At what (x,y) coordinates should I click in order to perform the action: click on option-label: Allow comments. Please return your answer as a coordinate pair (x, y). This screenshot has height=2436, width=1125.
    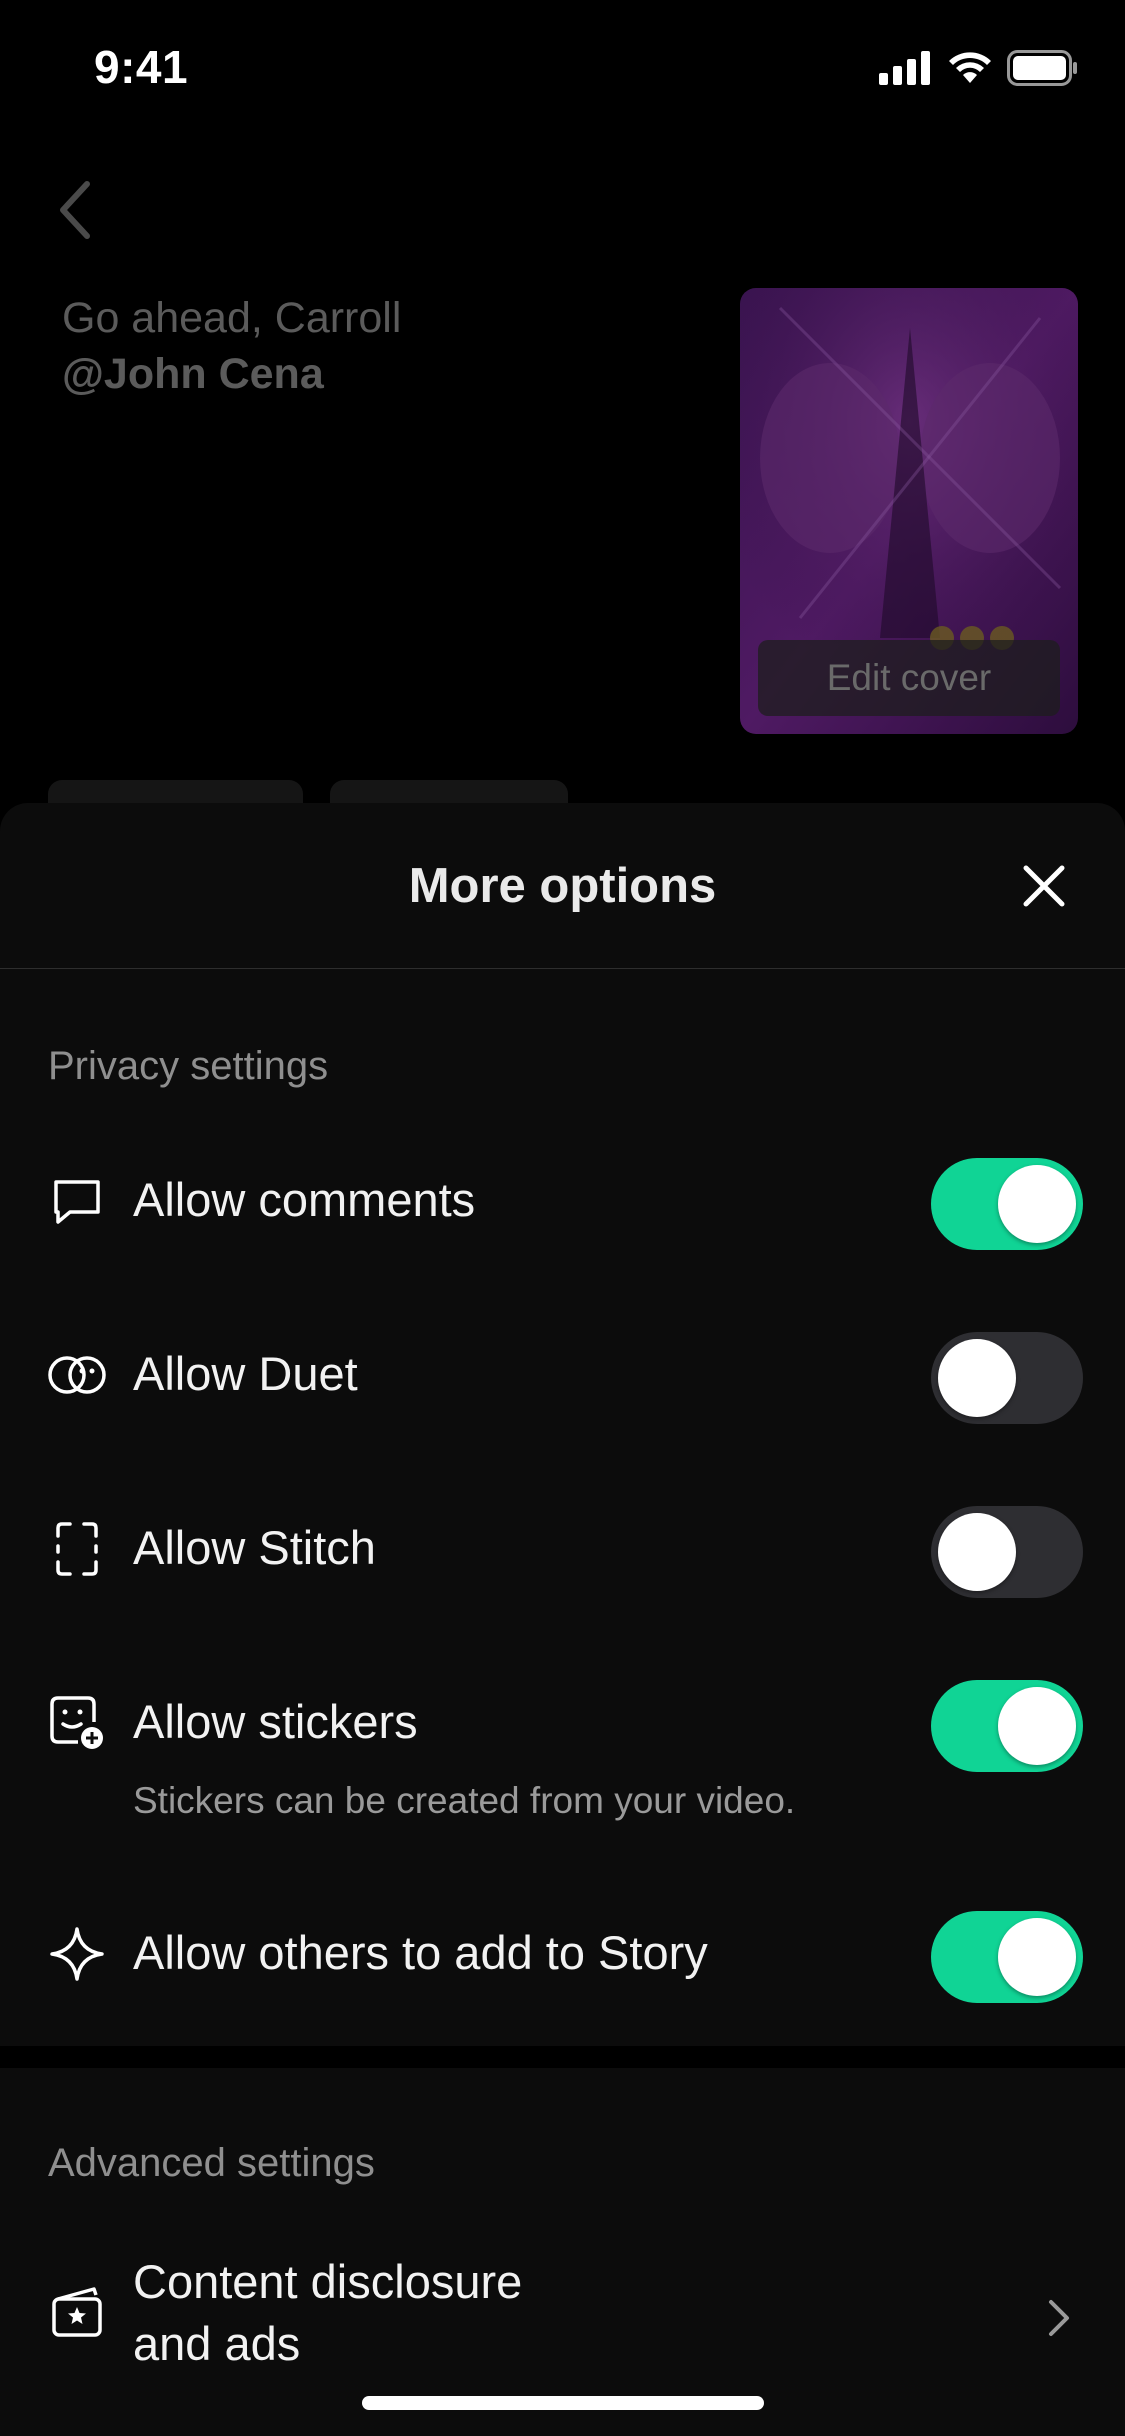
    Looking at the image, I should click on (304, 1199).